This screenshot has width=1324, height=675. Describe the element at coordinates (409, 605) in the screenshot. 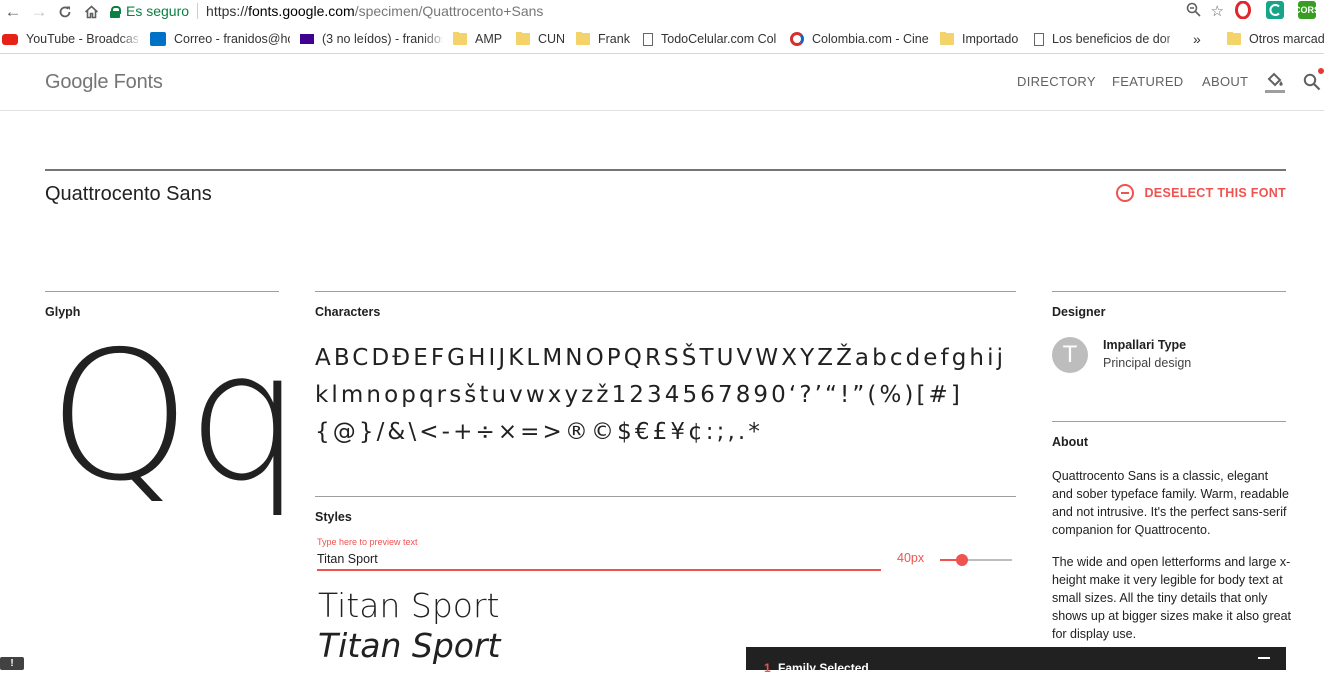

I see `style-sample-regular: Titan Sport` at that location.